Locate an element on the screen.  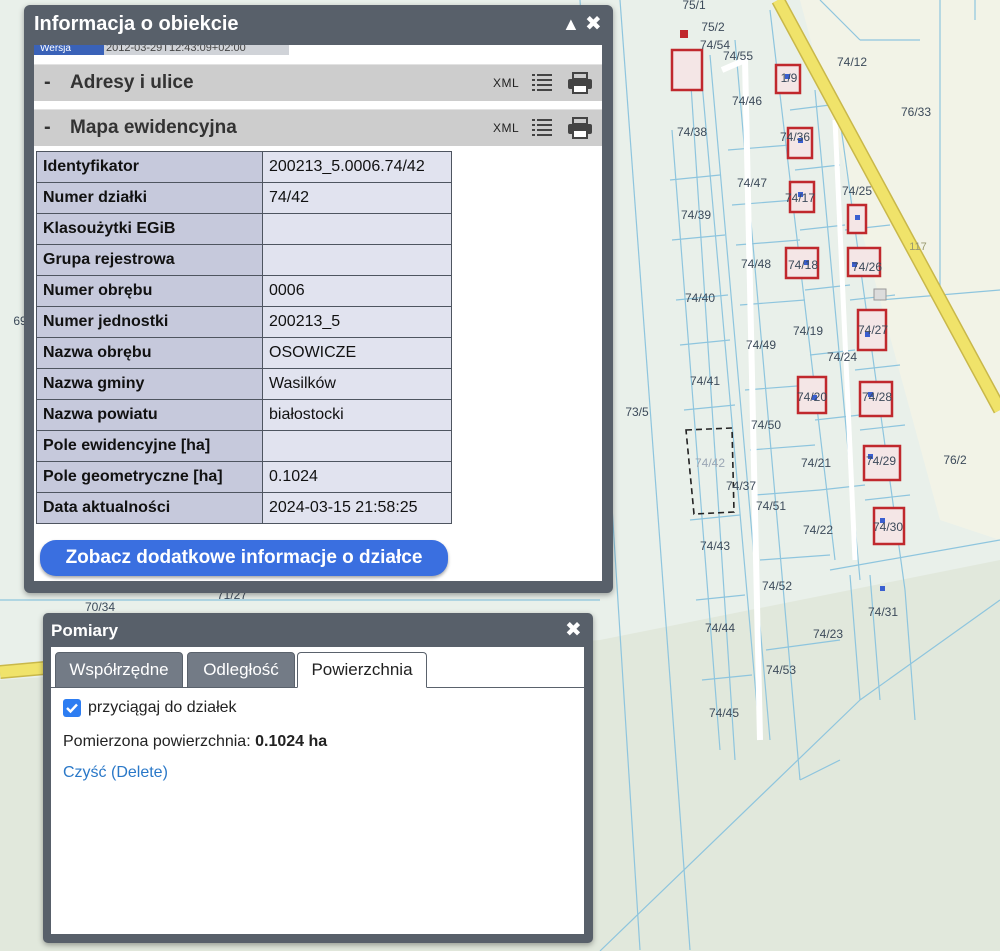
measured-area-value: 0.1024 ha is located at coordinates (291, 741).